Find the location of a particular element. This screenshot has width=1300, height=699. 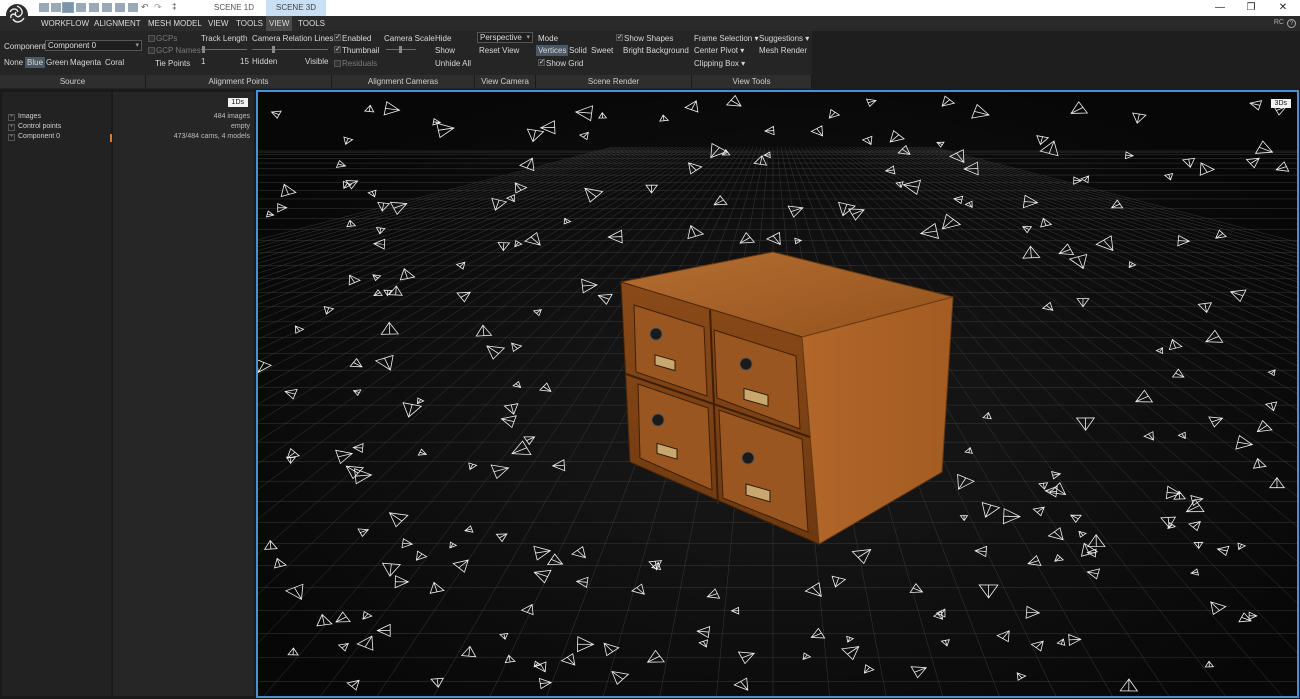

thumbnail-toggle: Thumbnail is located at coordinates (356, 50).